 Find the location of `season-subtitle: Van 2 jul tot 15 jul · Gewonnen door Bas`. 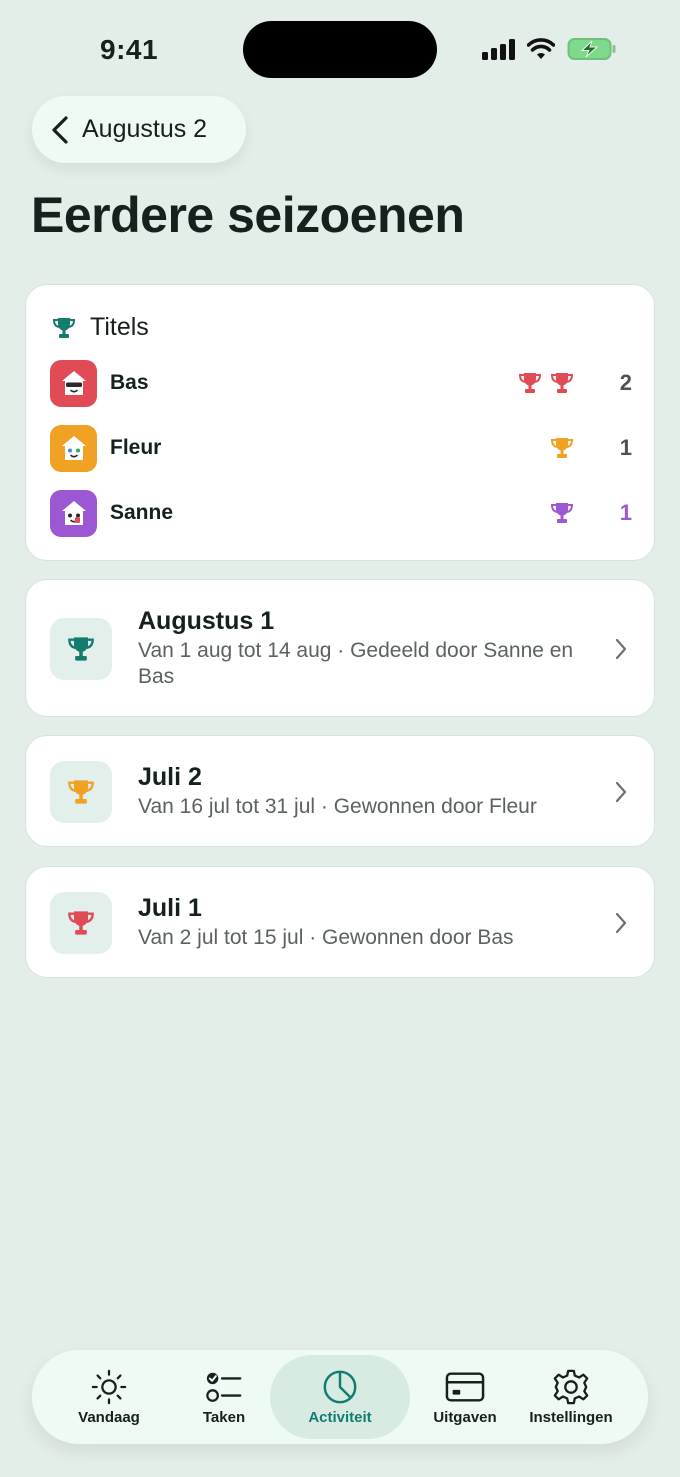

season-subtitle: Van 2 jul tot 15 jul · Gewonnen door Bas is located at coordinates (326, 937).